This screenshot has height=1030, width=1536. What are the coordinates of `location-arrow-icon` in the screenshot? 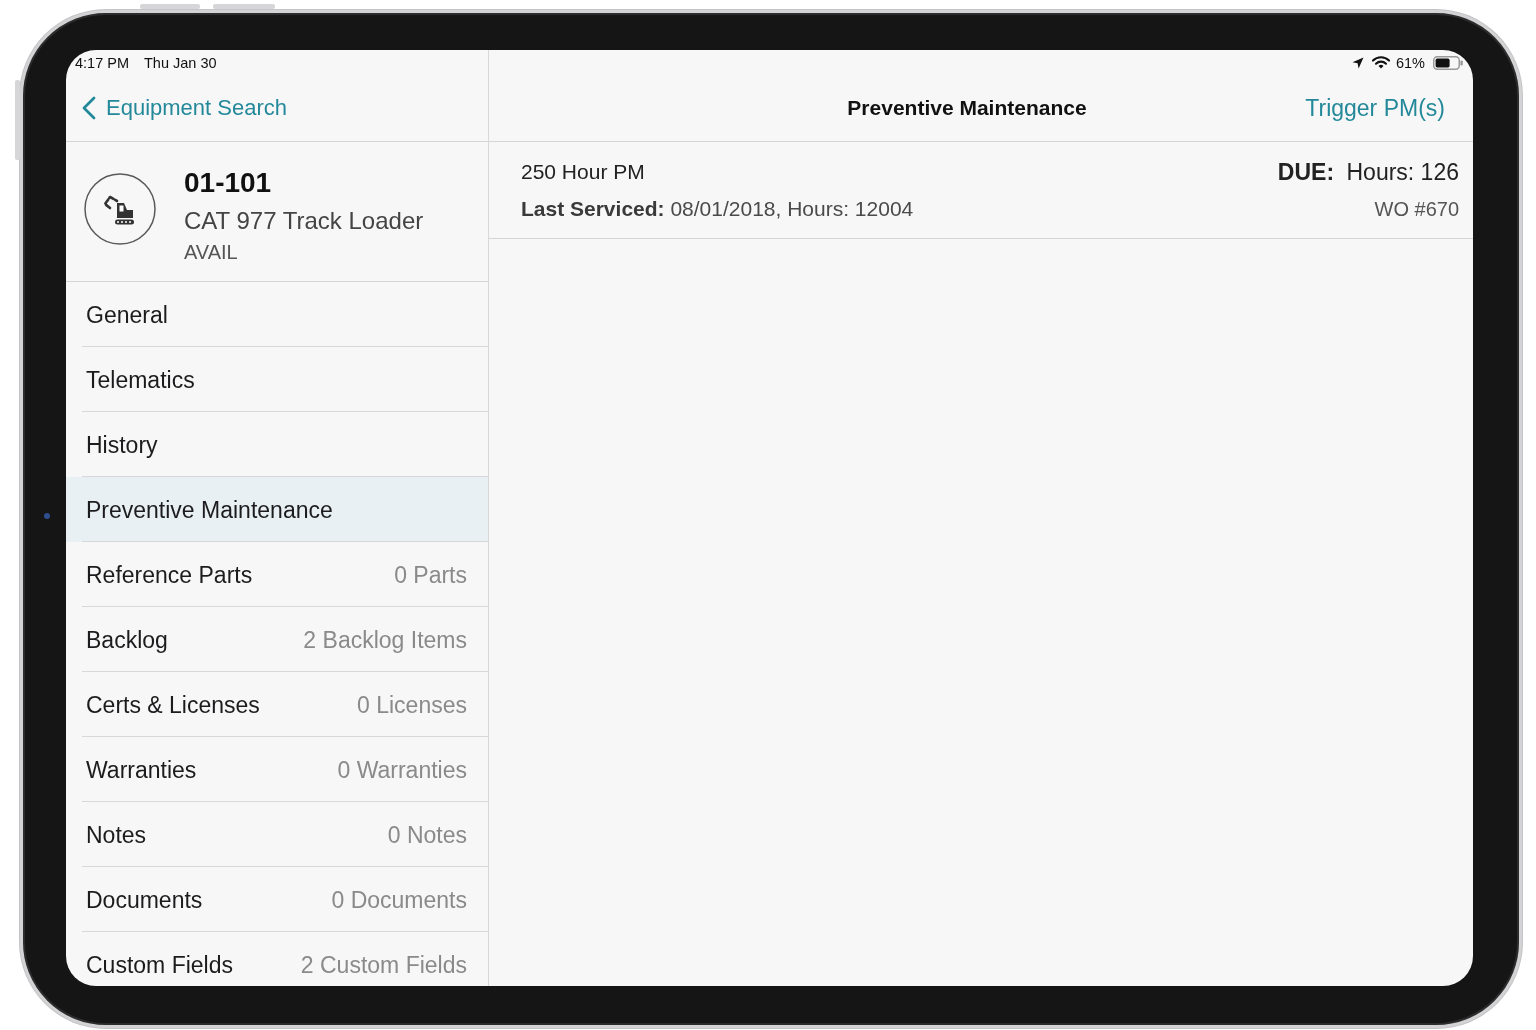 It's located at (1357, 62).